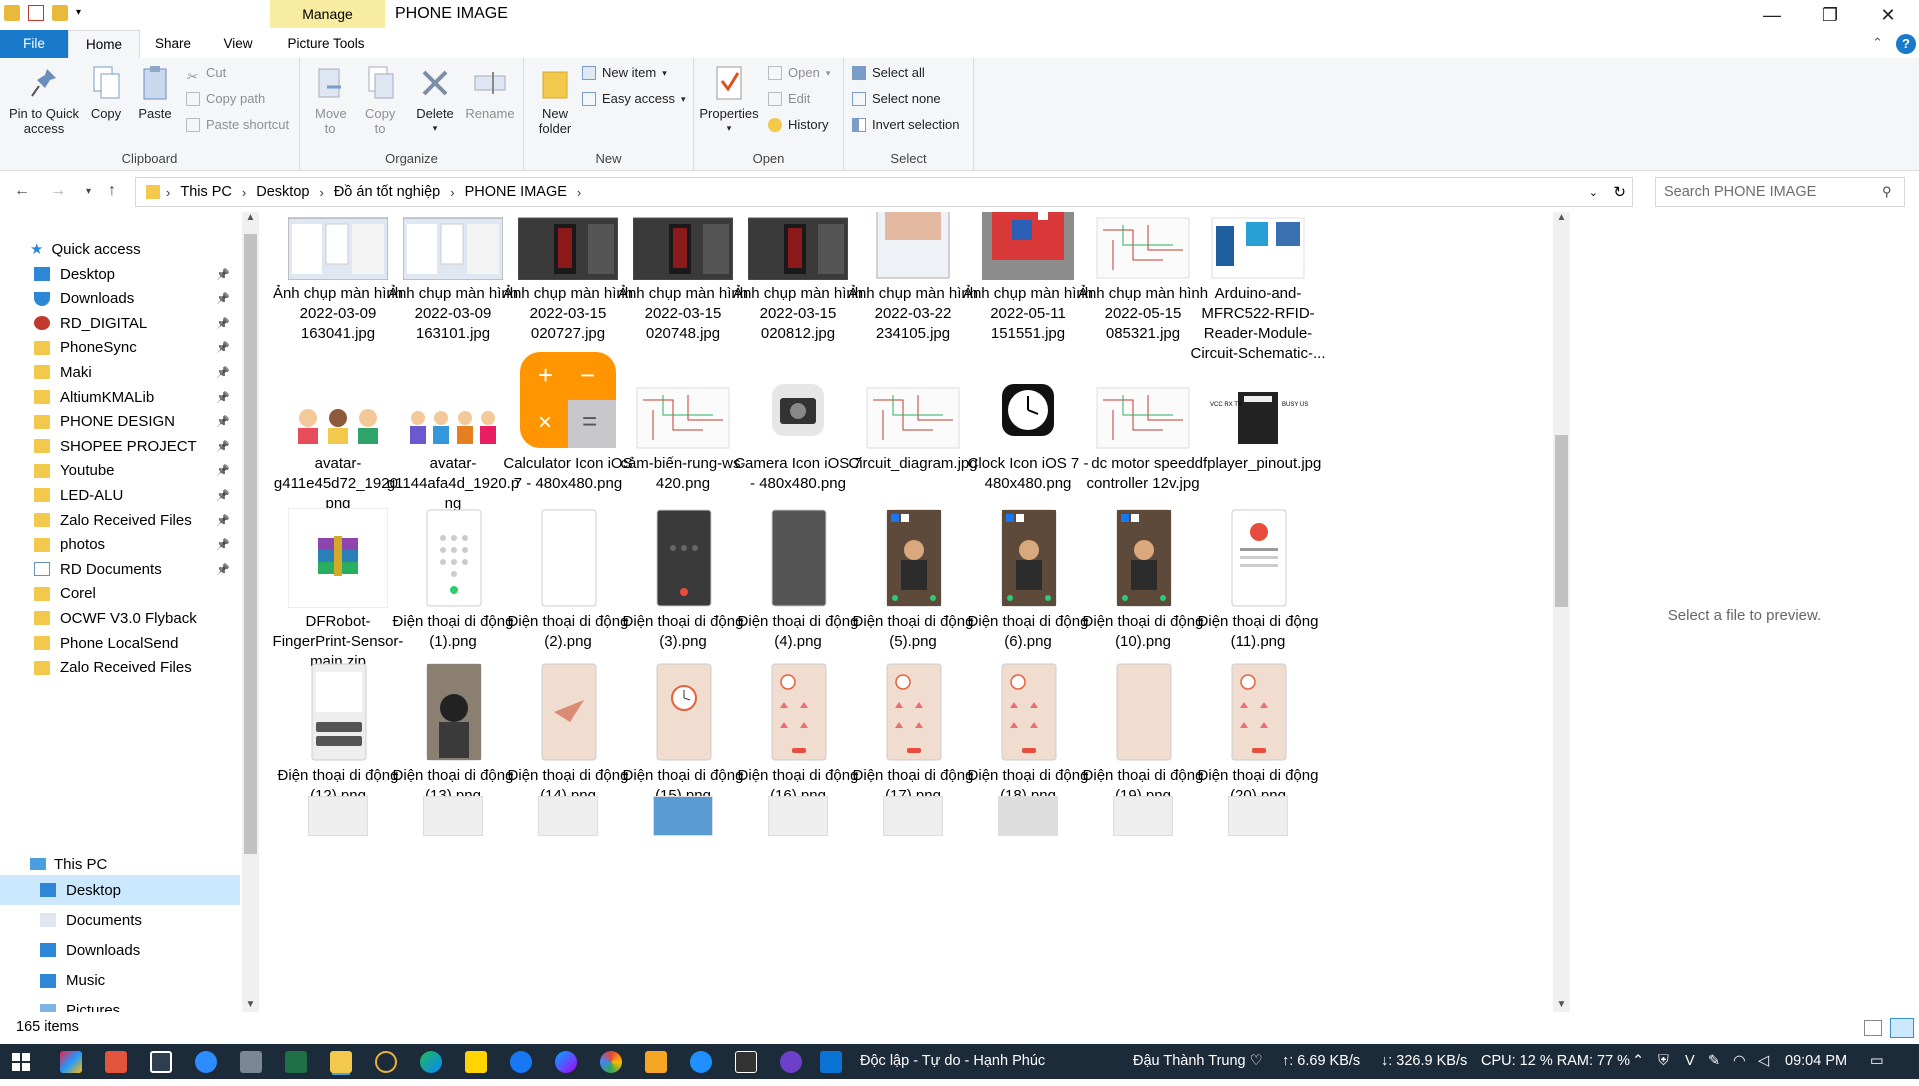  I want to click on maximize-button: ❐, so click(1830, 15).